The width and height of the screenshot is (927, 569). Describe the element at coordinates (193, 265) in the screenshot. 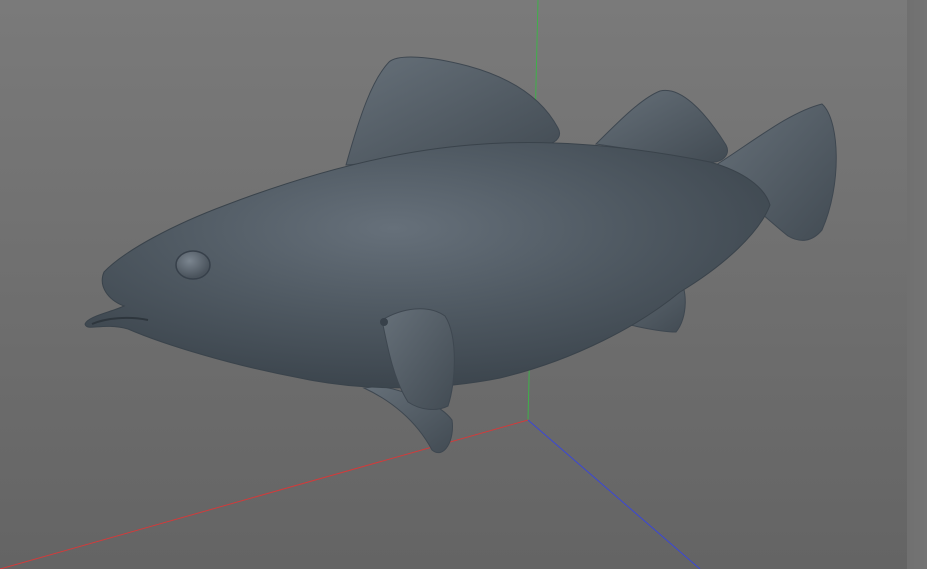

I see `fish-eye` at that location.